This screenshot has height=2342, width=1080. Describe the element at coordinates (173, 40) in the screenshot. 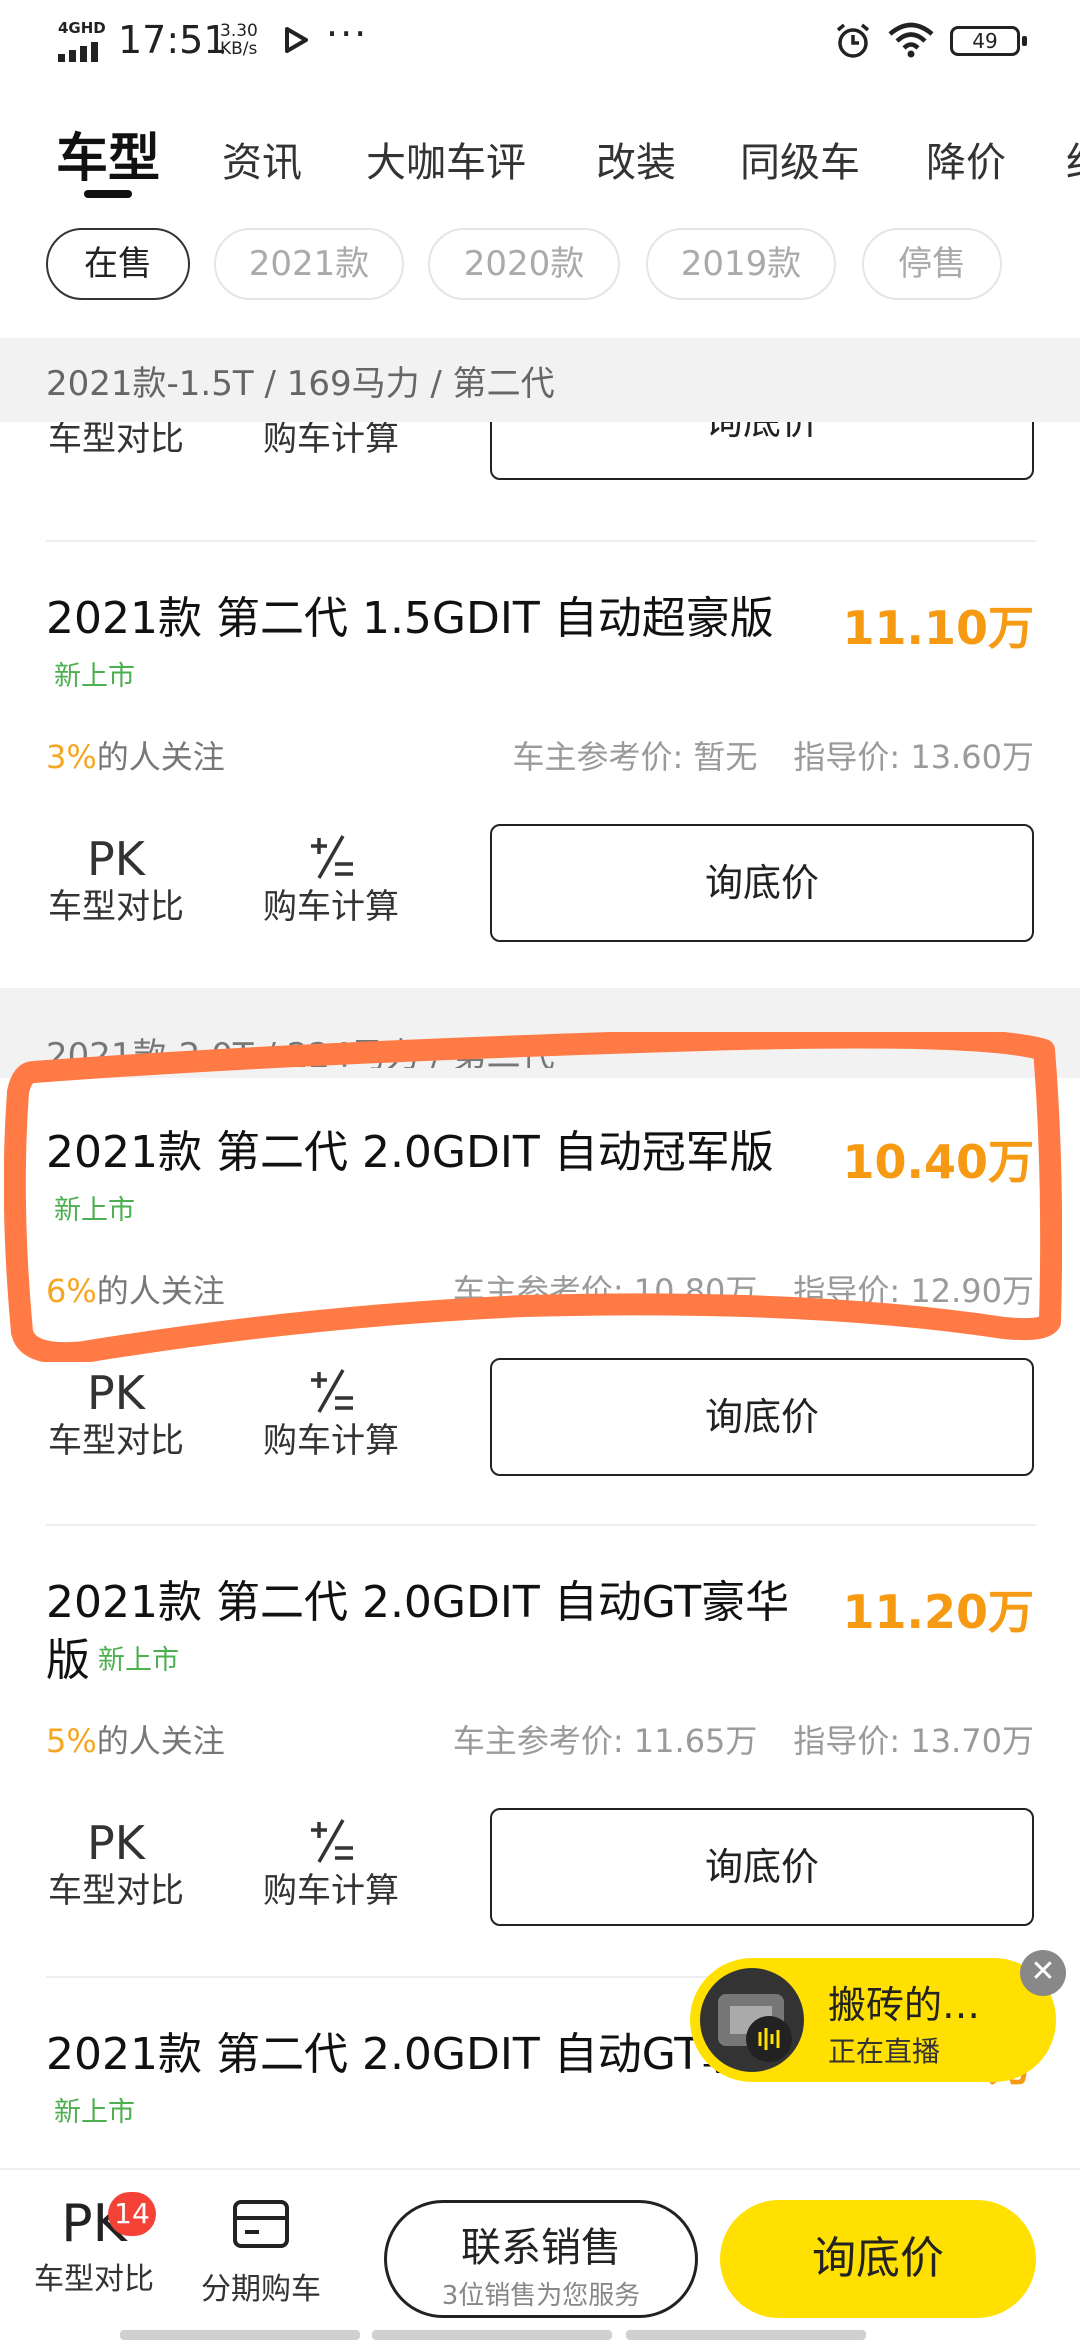

I see `clock: 17:51` at that location.